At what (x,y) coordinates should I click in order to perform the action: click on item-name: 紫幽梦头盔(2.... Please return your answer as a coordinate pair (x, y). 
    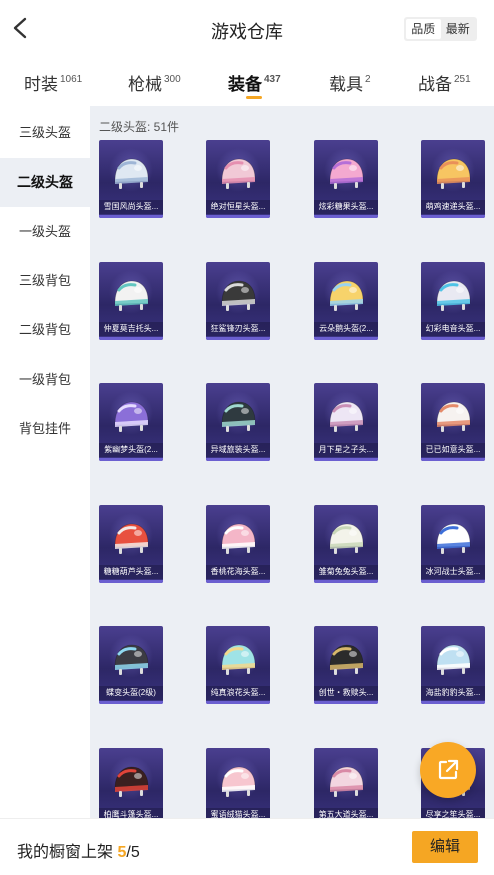
    Looking at the image, I should click on (131, 450).